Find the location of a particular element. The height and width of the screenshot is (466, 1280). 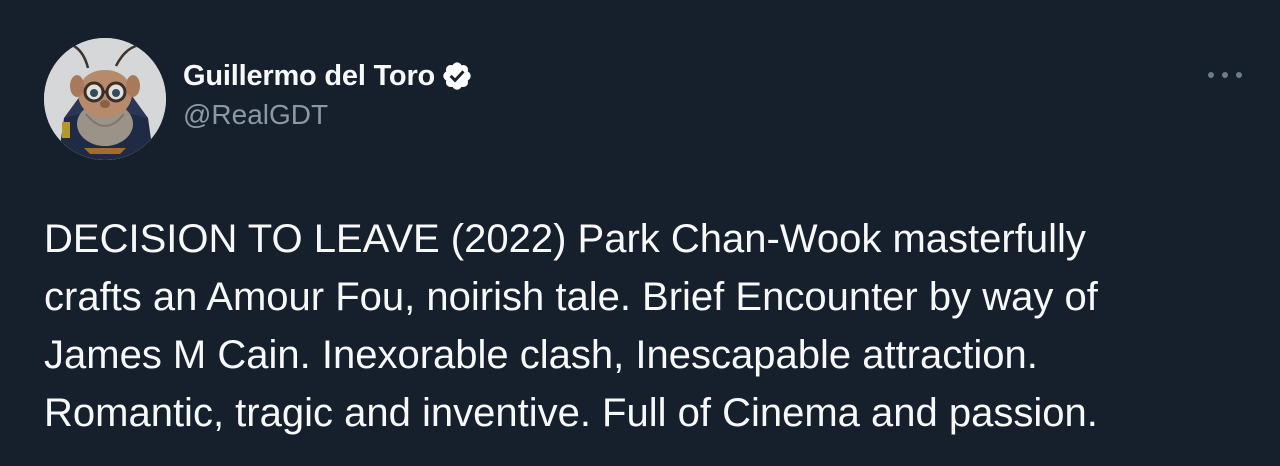

avatar is located at coordinates (105, 99).